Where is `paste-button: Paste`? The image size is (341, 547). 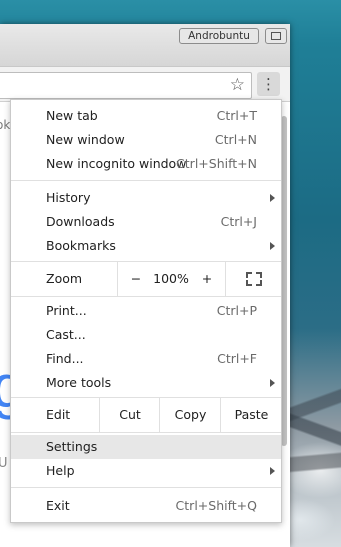
paste-button: Paste is located at coordinates (251, 415).